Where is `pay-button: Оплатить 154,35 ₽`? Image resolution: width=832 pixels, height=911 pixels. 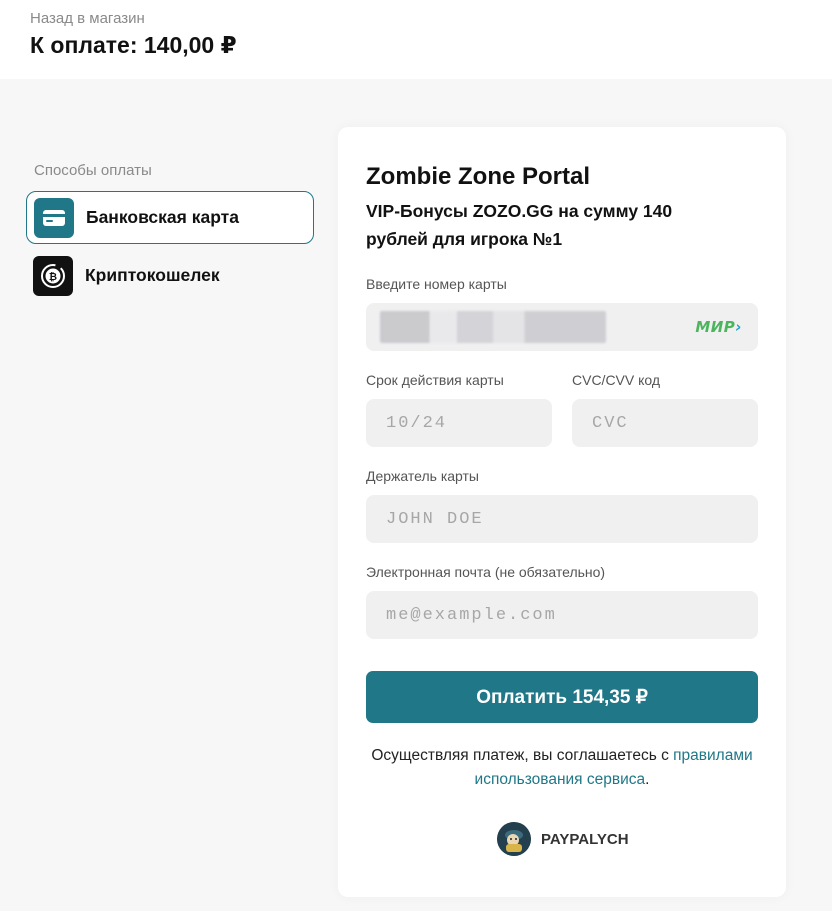
pay-button: Оплатить 154,35 ₽ is located at coordinates (562, 697).